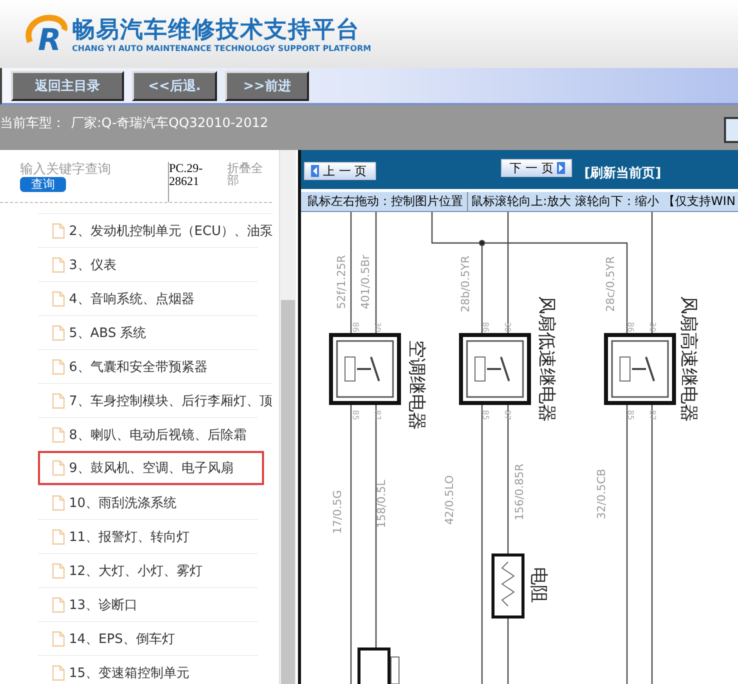 The width and height of the screenshot is (738, 684). I want to click on toolbar-button: >>前进, so click(267, 85).